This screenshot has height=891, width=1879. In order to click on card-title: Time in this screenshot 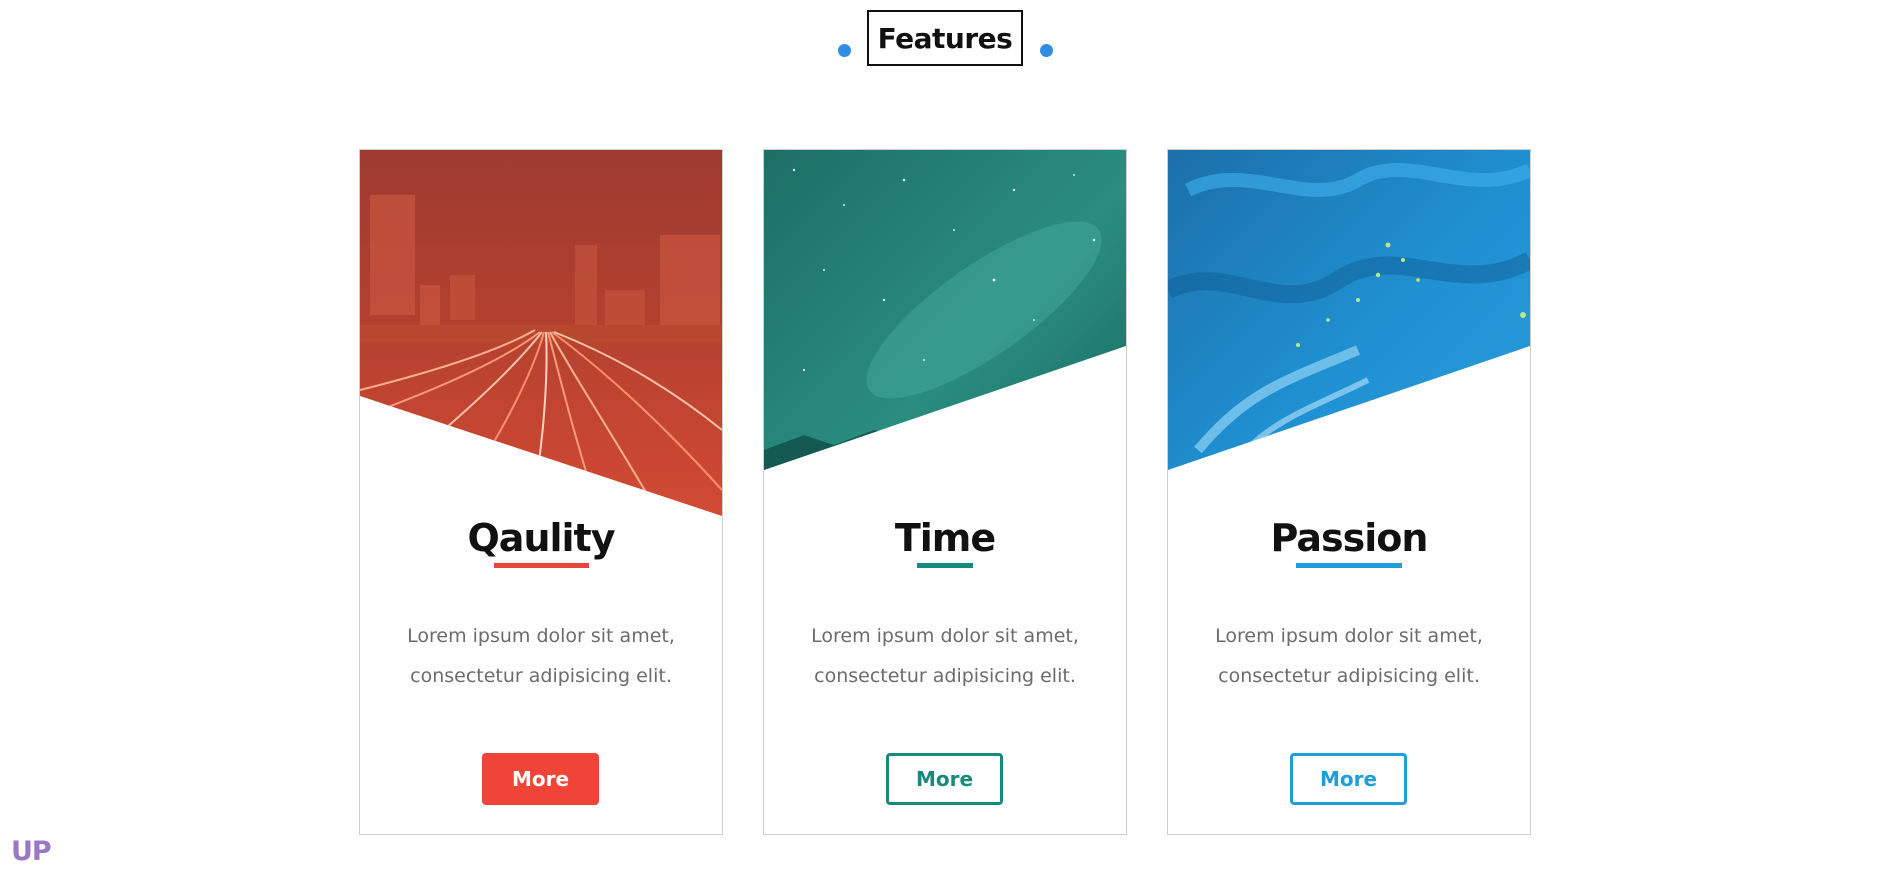, I will do `click(945, 538)`.